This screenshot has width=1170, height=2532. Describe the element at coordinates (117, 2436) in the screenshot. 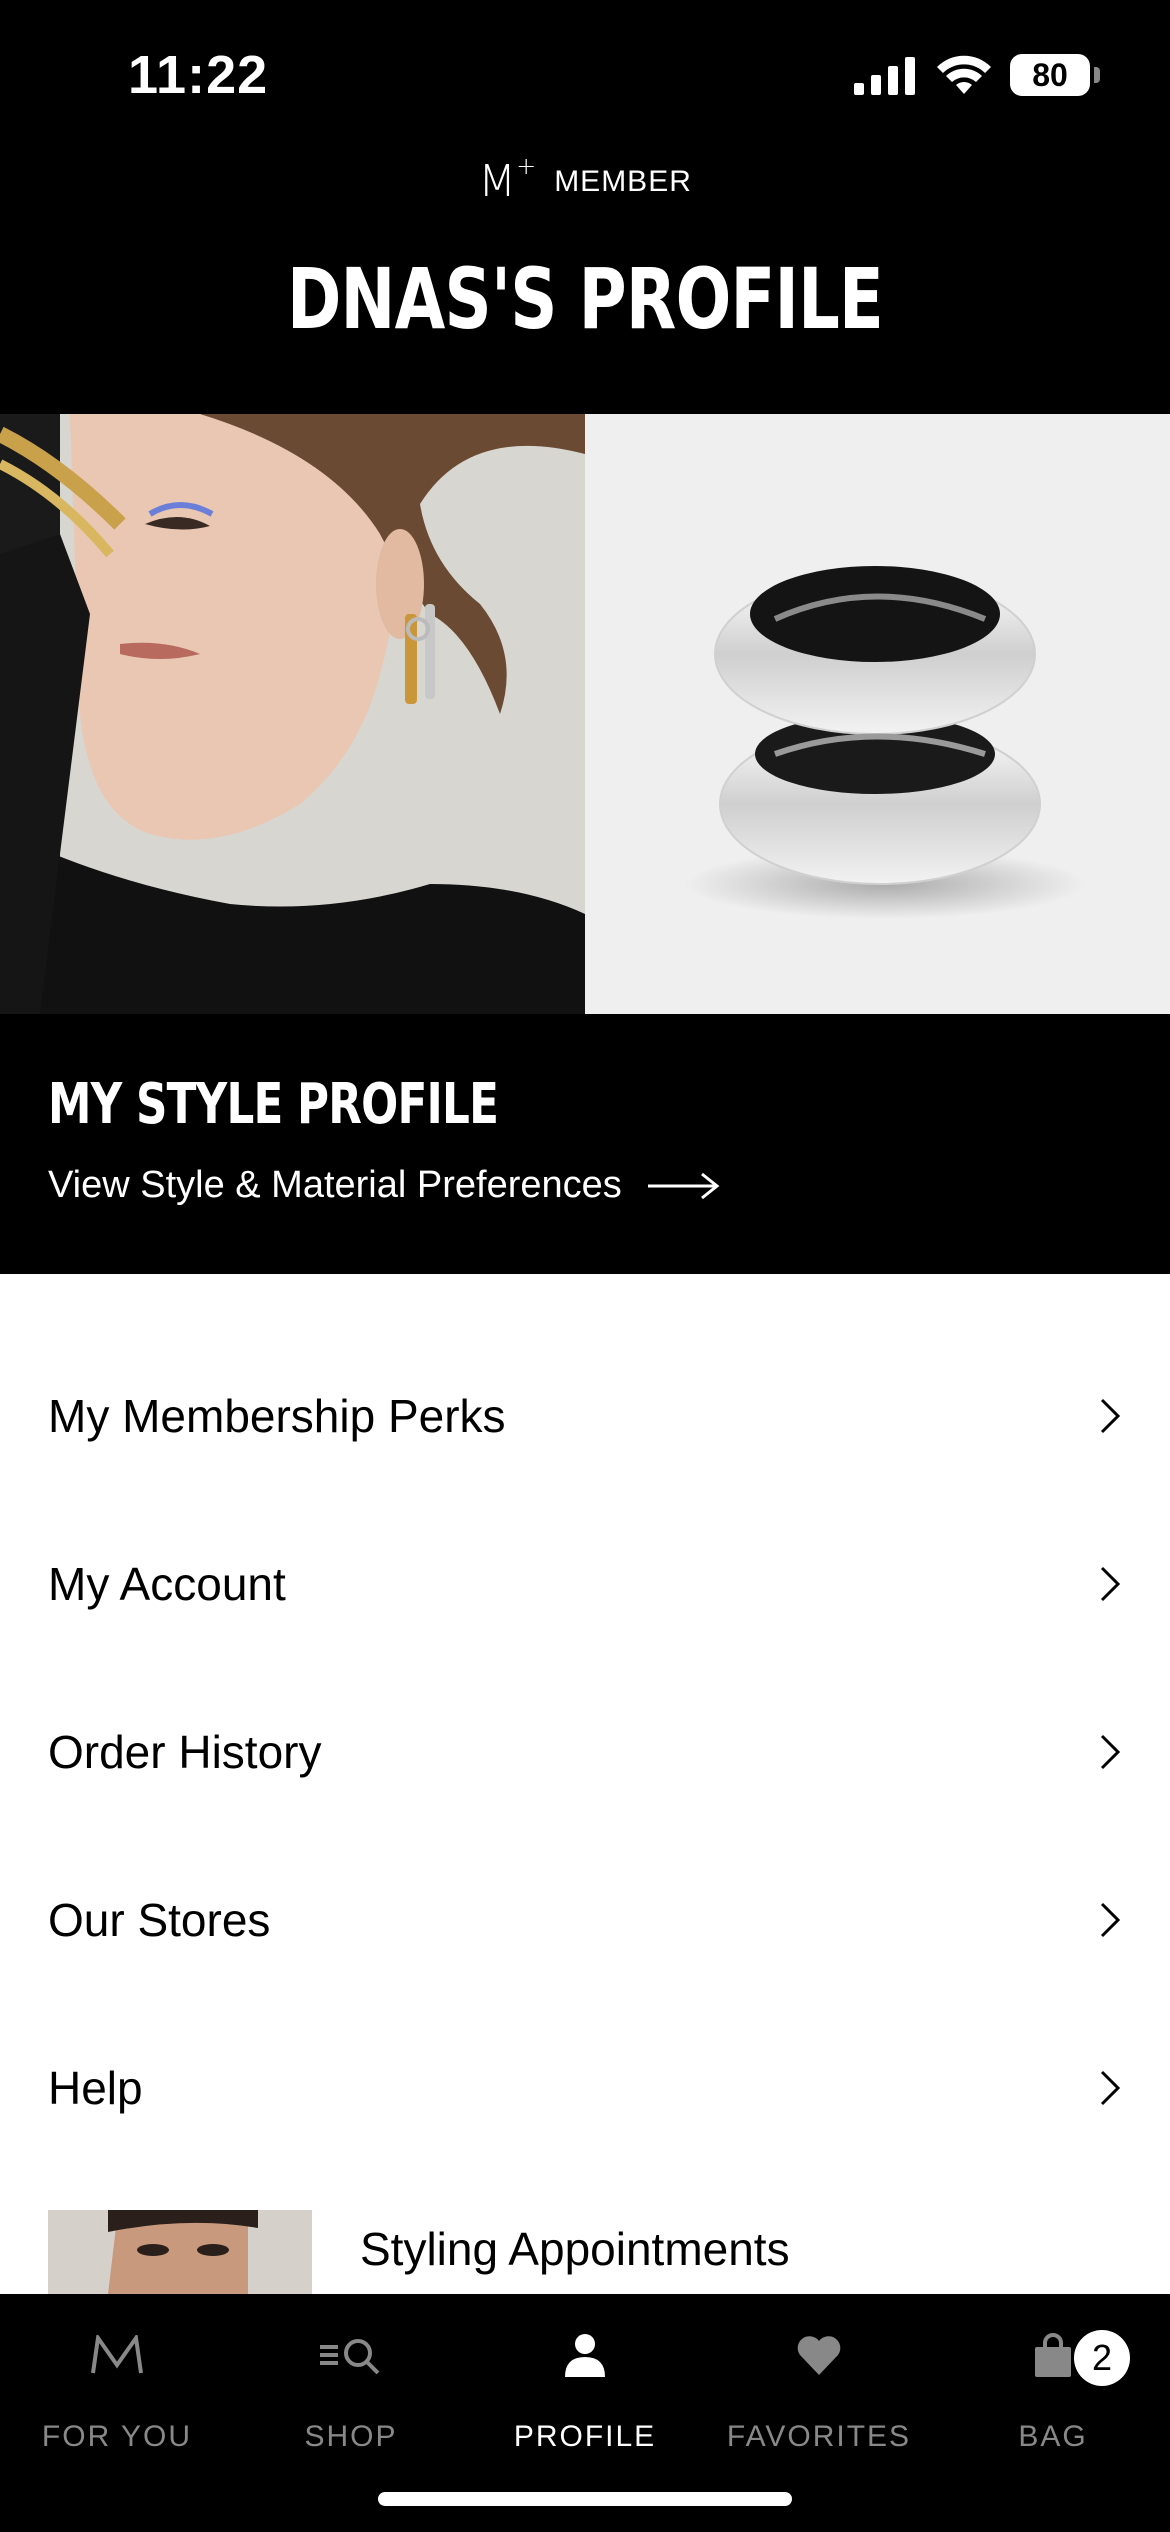

I see `tab-label: FOR YOU` at that location.